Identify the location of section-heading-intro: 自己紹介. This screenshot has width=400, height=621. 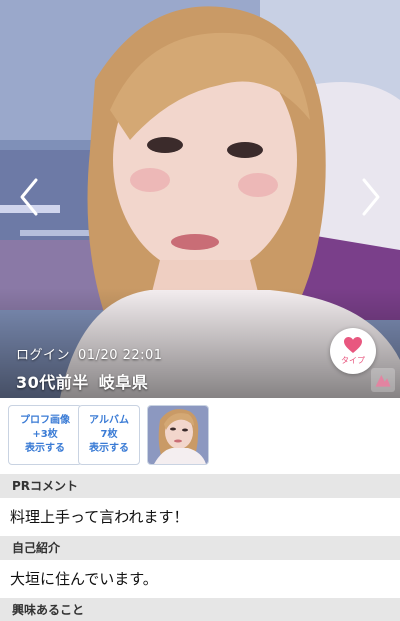
(200, 548).